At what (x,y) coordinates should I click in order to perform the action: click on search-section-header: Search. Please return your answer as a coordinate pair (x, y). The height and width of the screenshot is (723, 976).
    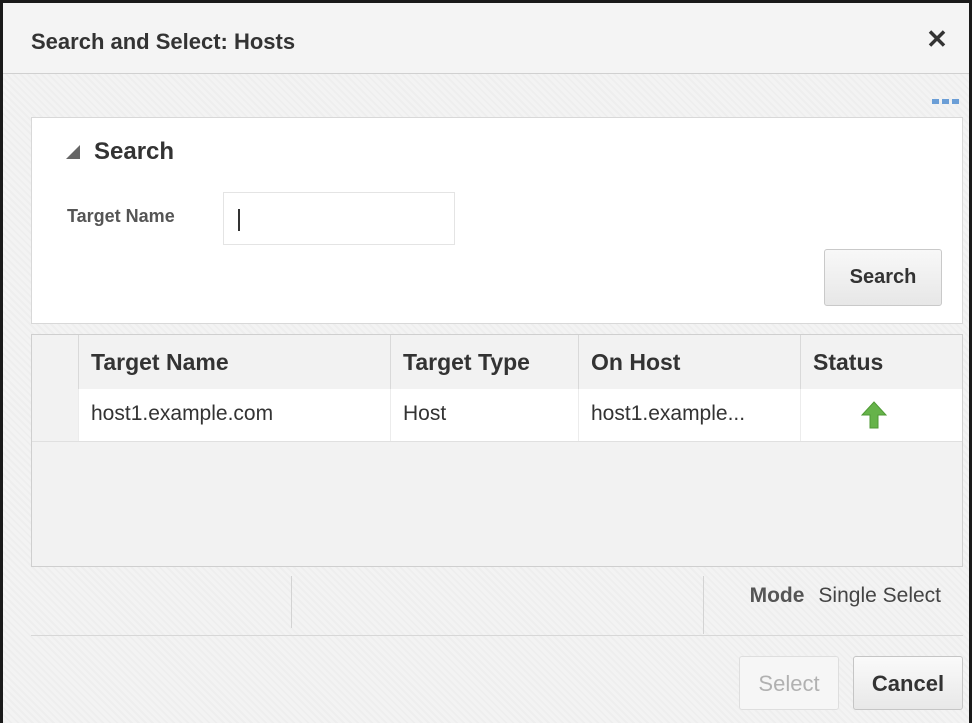
    Looking at the image, I should click on (120, 152).